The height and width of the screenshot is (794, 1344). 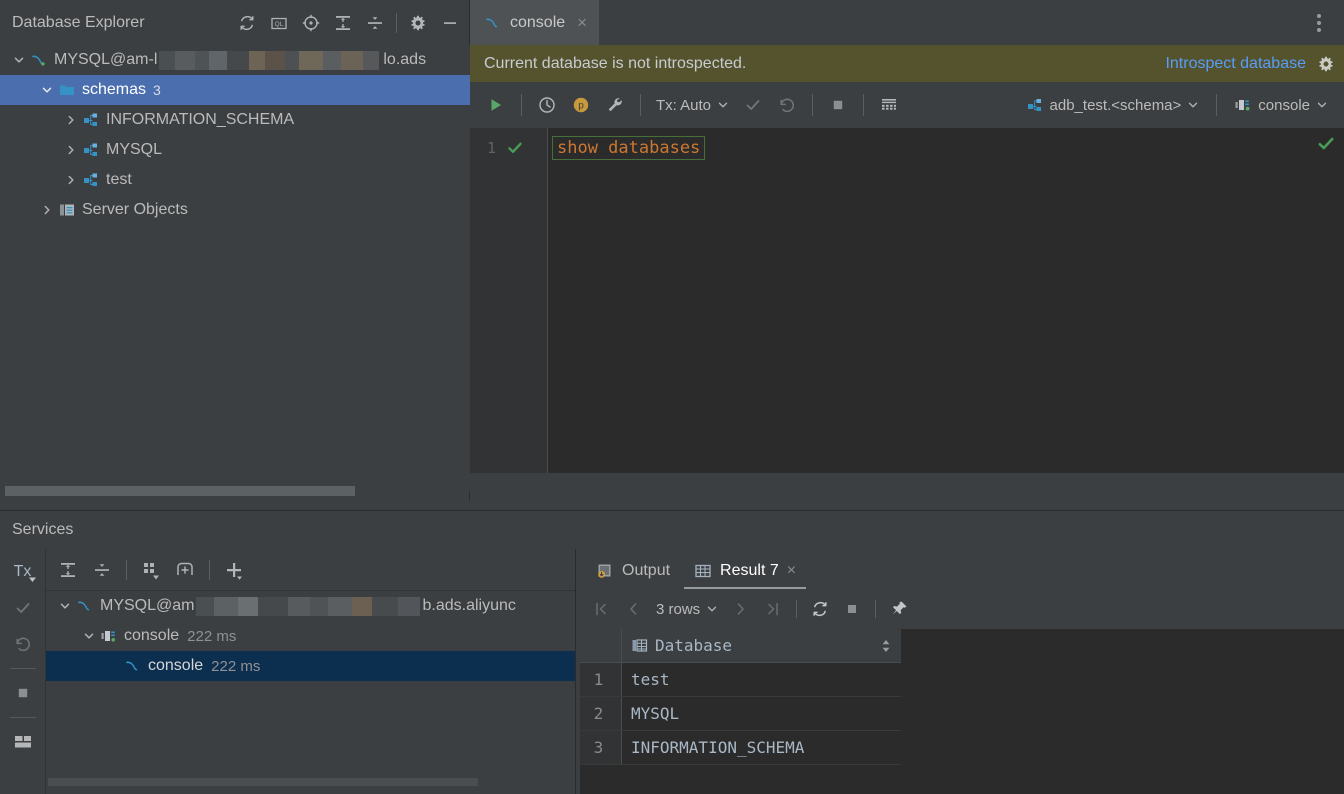 What do you see at coordinates (753, 105) in the screenshot?
I see `commit-check-icon` at bounding box center [753, 105].